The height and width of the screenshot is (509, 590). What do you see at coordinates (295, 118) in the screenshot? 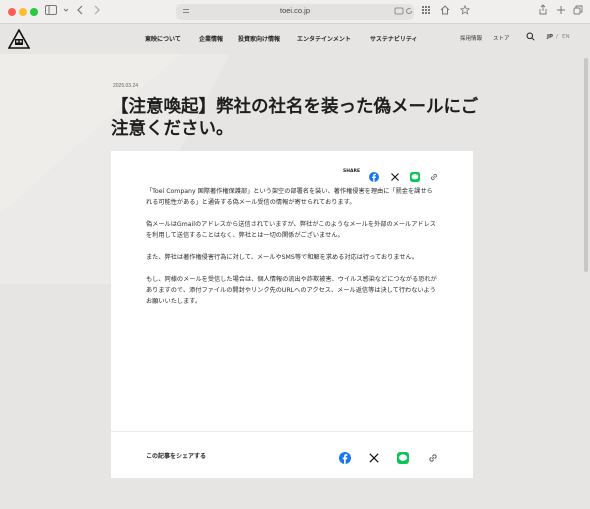
I see `article-title: 【注意喚起】弊社の社名を装った偽メールにご注意ください。` at bounding box center [295, 118].